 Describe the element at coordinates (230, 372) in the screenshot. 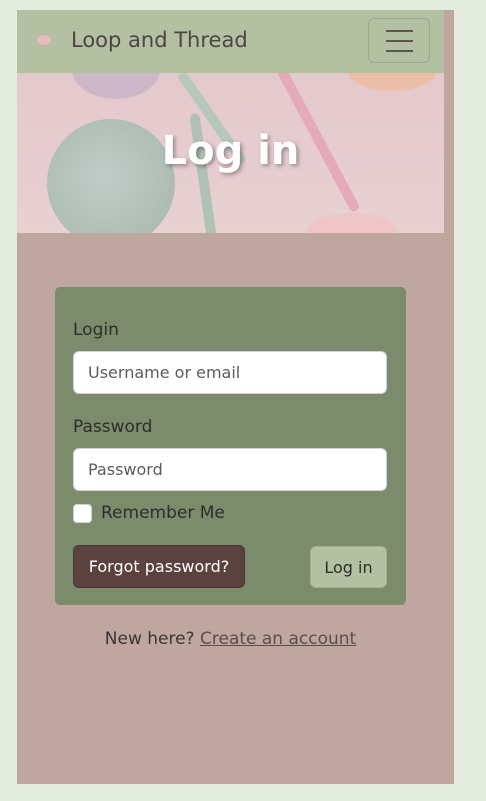

I see `login-input` at that location.